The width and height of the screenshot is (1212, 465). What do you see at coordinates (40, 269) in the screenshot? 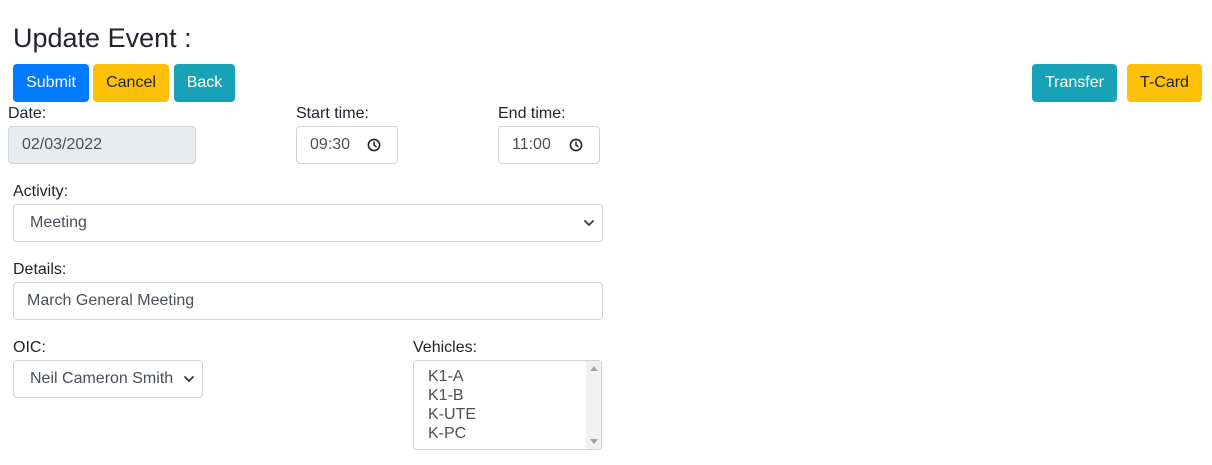
I see `details-label: Details:` at bounding box center [40, 269].